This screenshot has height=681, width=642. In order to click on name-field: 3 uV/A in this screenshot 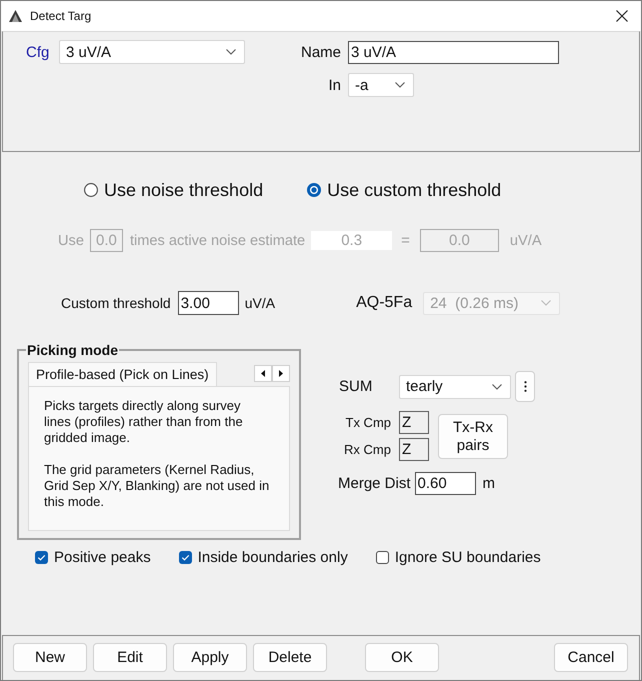, I will do `click(453, 52)`.